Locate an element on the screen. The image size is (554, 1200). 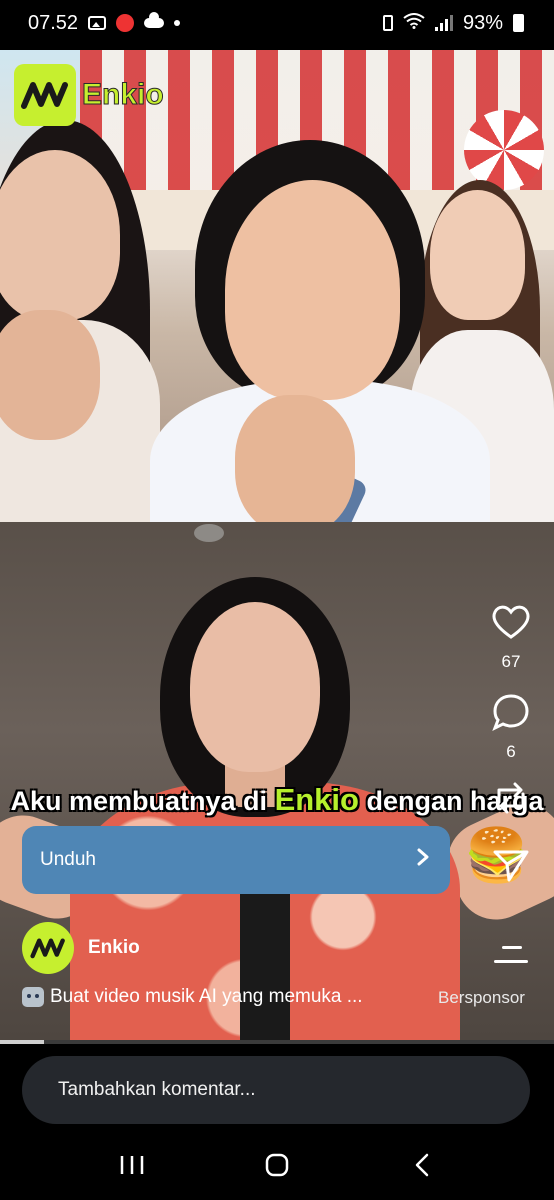
comment-input is located at coordinates (276, 1090).